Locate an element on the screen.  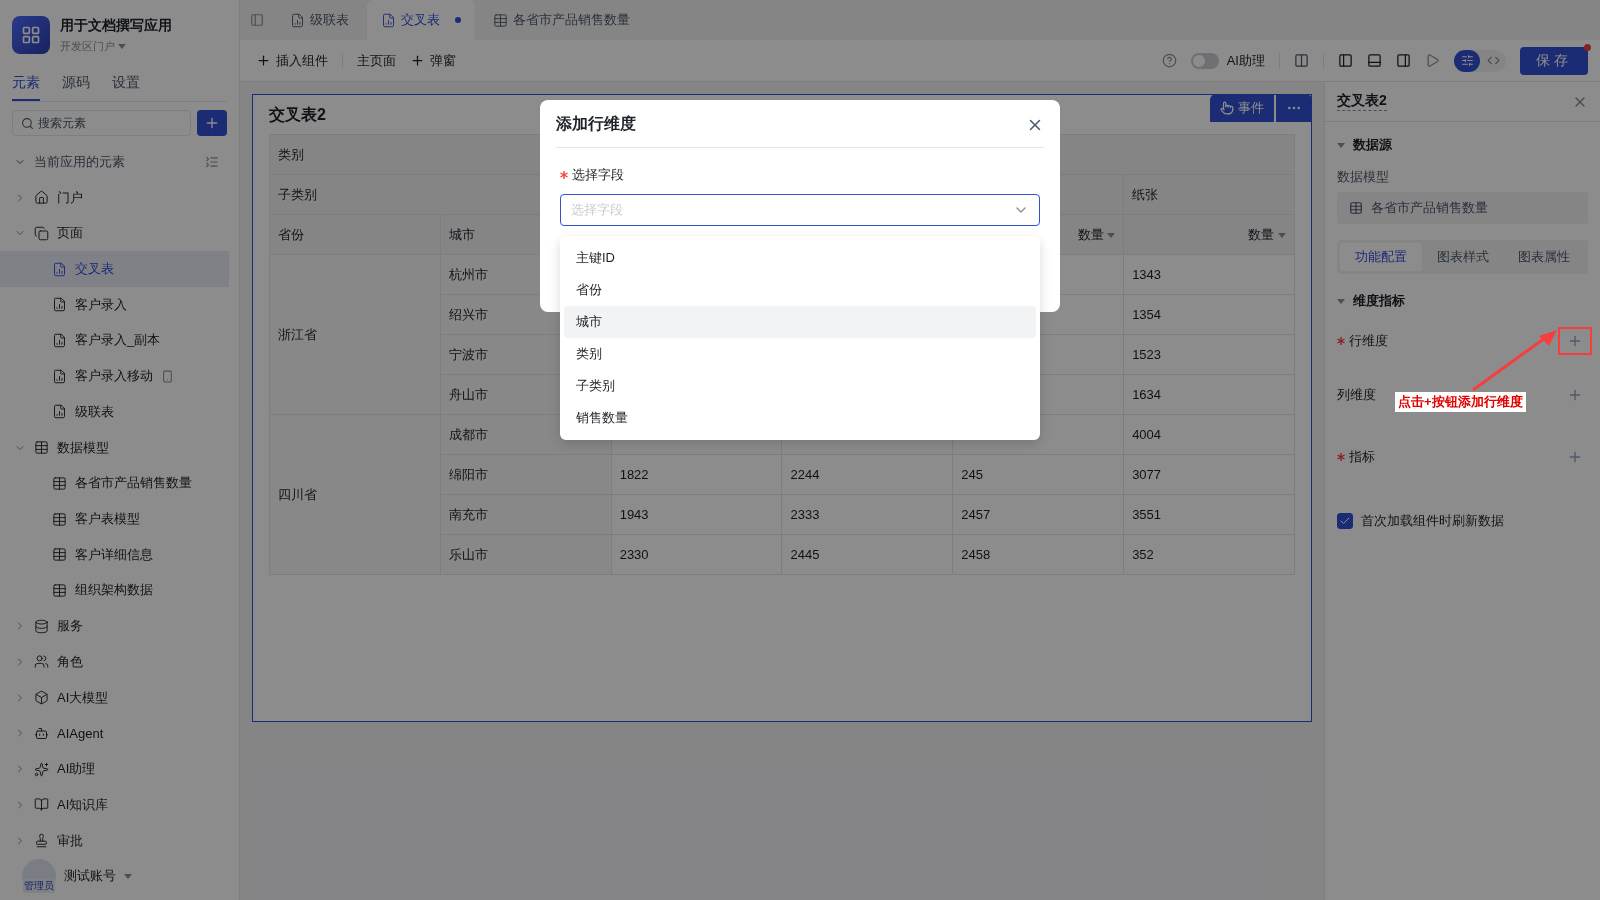
tree-item: AI大模型 is located at coordinates (114, 697).